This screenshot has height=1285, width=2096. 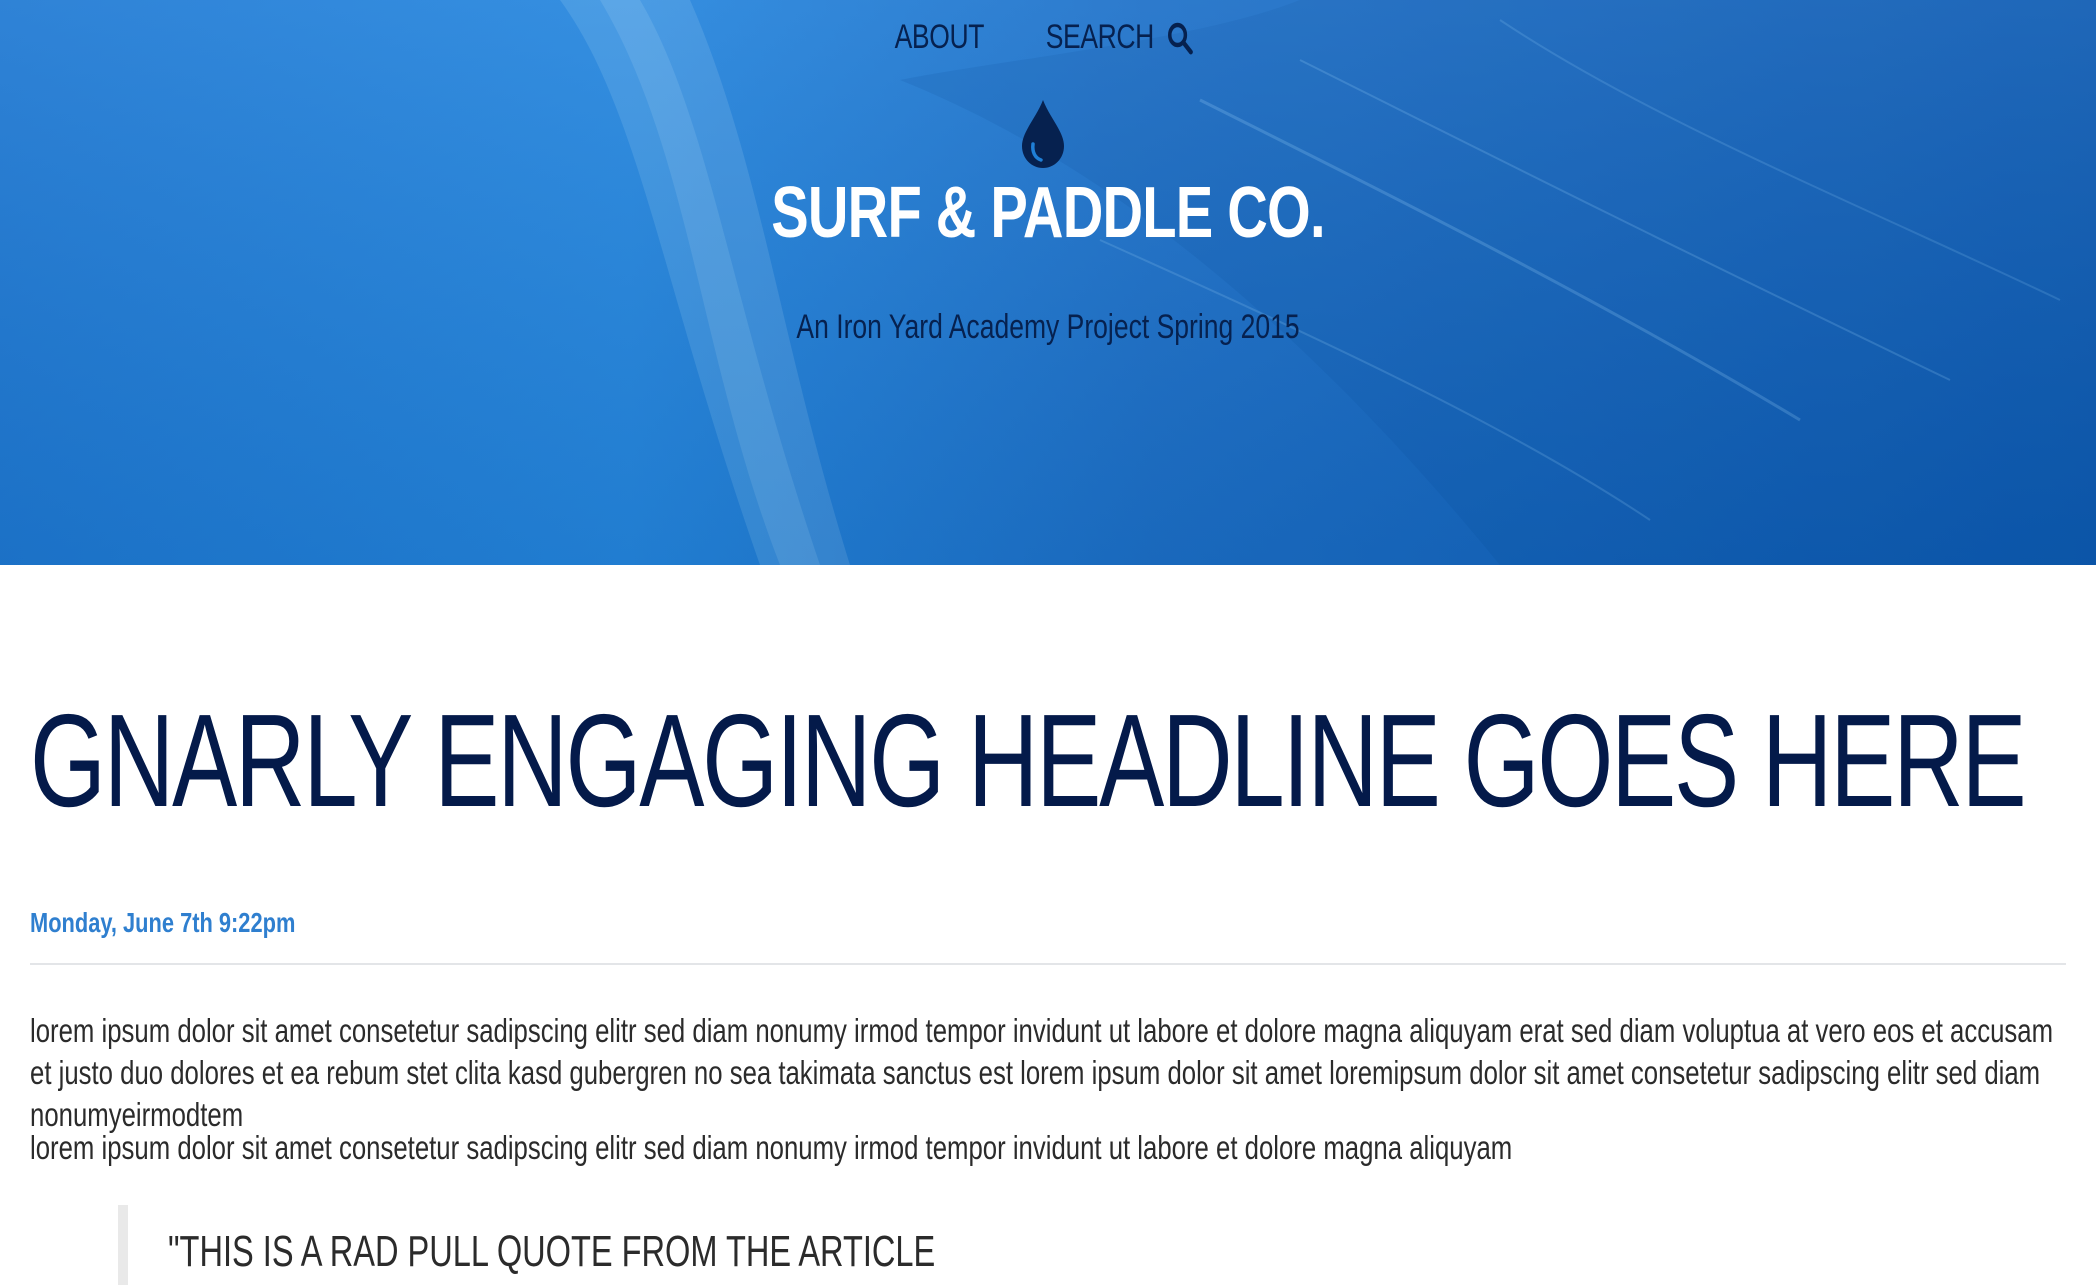 What do you see at coordinates (1043, 134) in the screenshot?
I see `water-drop-icon` at bounding box center [1043, 134].